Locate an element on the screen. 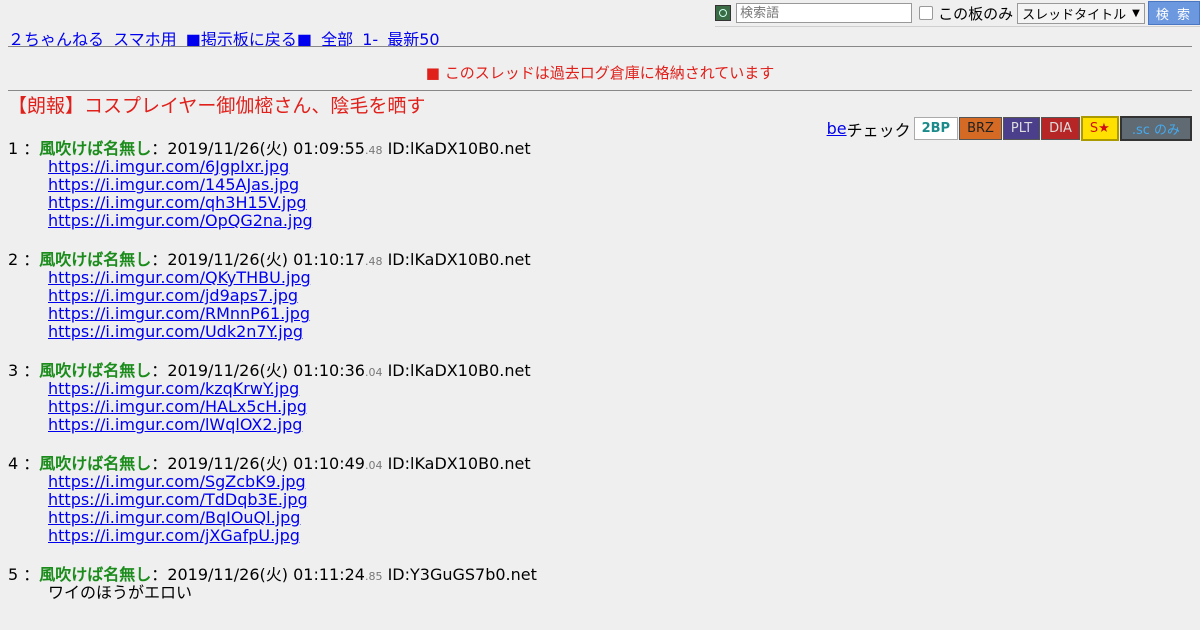 The height and width of the screenshot is (630, 1200). filter-sc-only-button: .sc のみ is located at coordinates (1155, 128).